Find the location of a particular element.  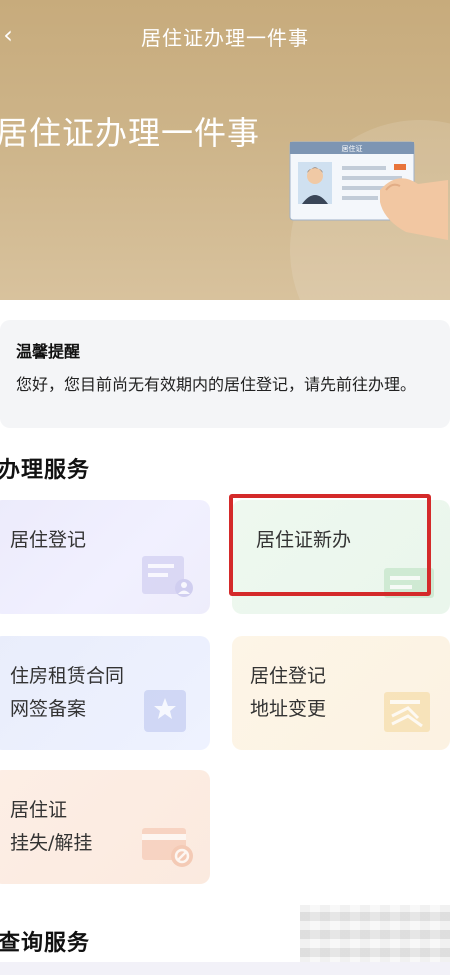

reminder-text: 您好，您目前尚无有效期内的居住登记，请先前往办理。 is located at coordinates (216, 384).